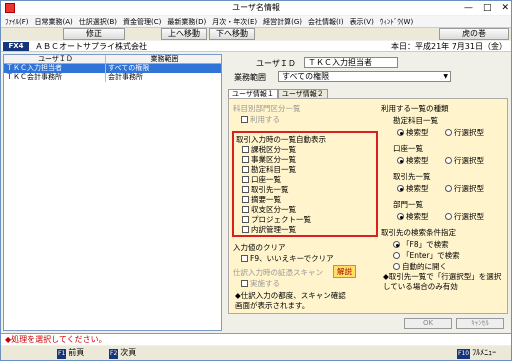  I want to click on f2-next-page: F2 次頁, so click(123, 353).